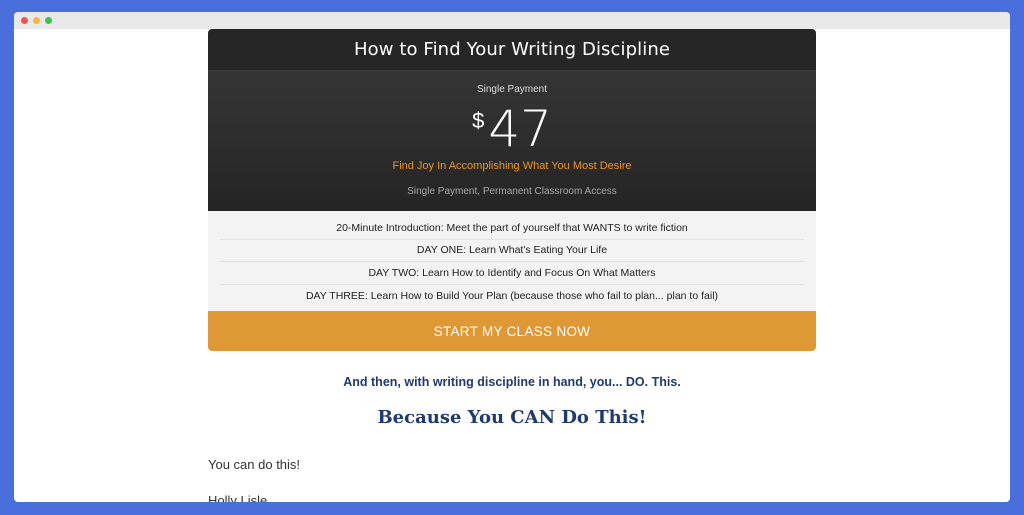 The width and height of the screenshot is (1024, 515). What do you see at coordinates (512, 331) in the screenshot?
I see `start-class-button: START MY CLASS NOW` at bounding box center [512, 331].